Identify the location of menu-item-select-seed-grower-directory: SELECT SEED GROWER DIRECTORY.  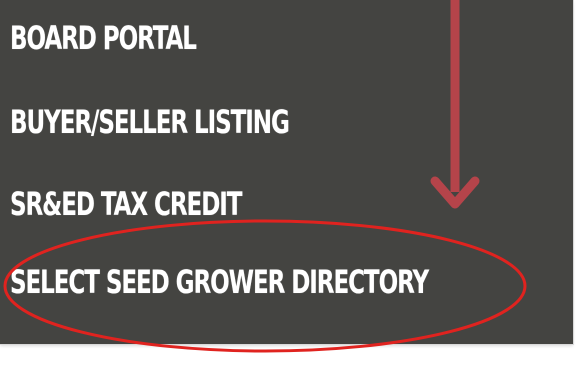
(219, 282).